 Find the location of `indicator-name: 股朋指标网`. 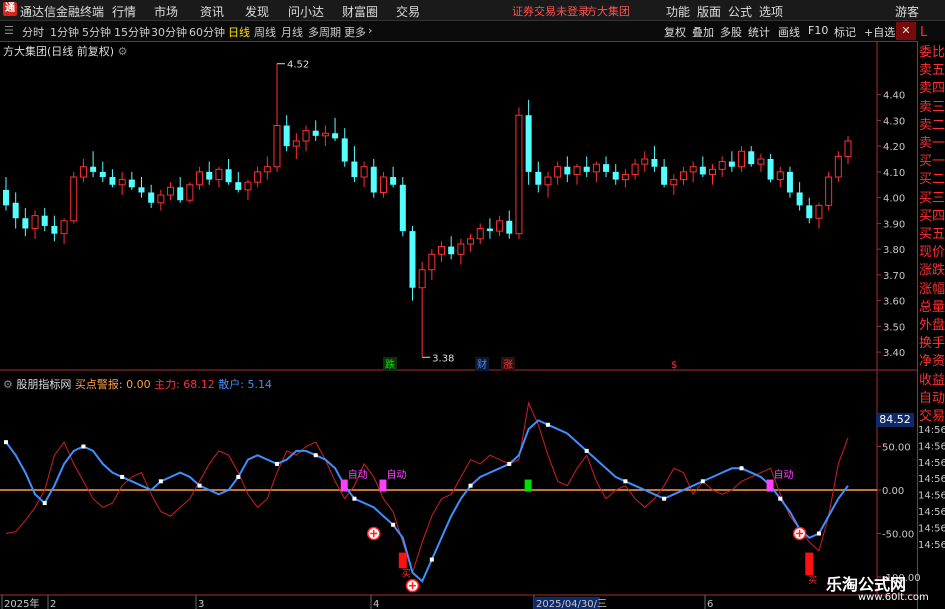

indicator-name: 股朋指标网 is located at coordinates (44, 384).